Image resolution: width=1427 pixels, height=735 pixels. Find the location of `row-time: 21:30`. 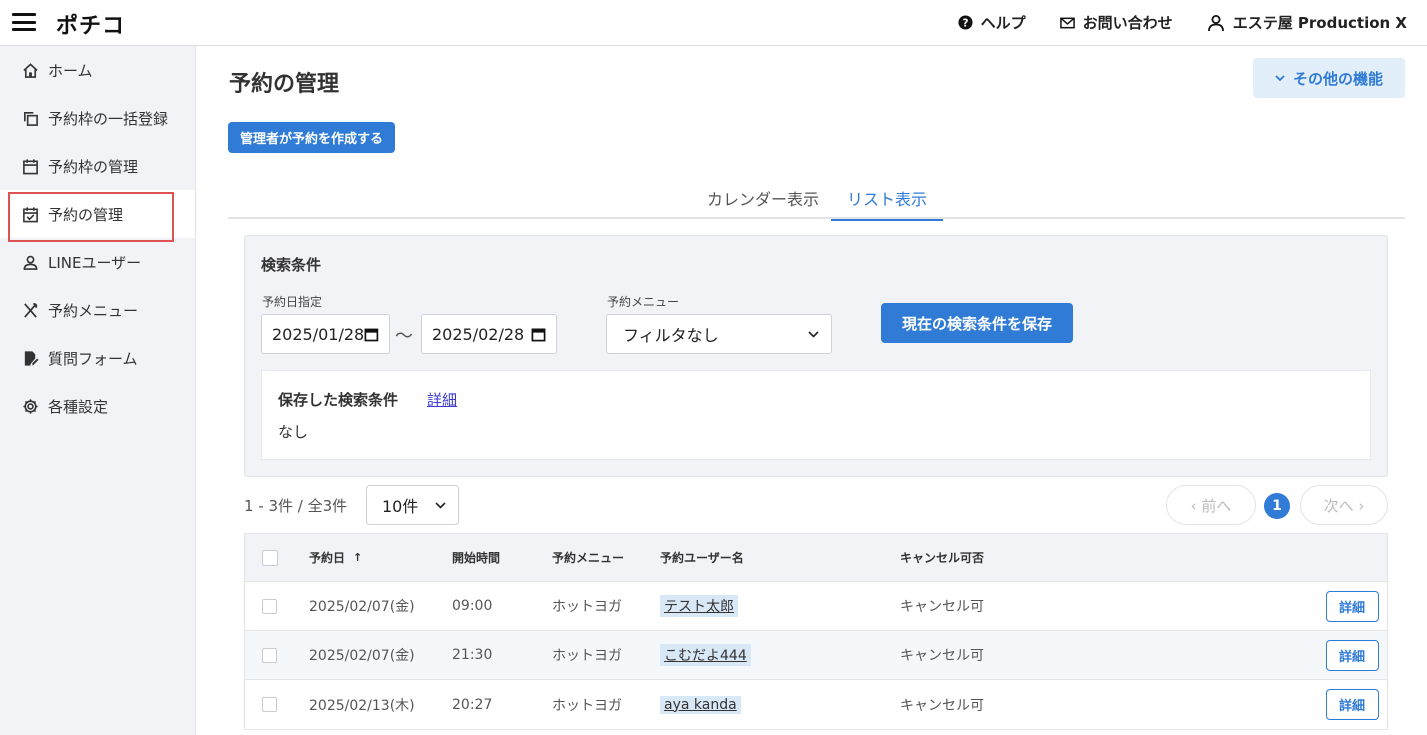

row-time: 21:30 is located at coordinates (472, 655).